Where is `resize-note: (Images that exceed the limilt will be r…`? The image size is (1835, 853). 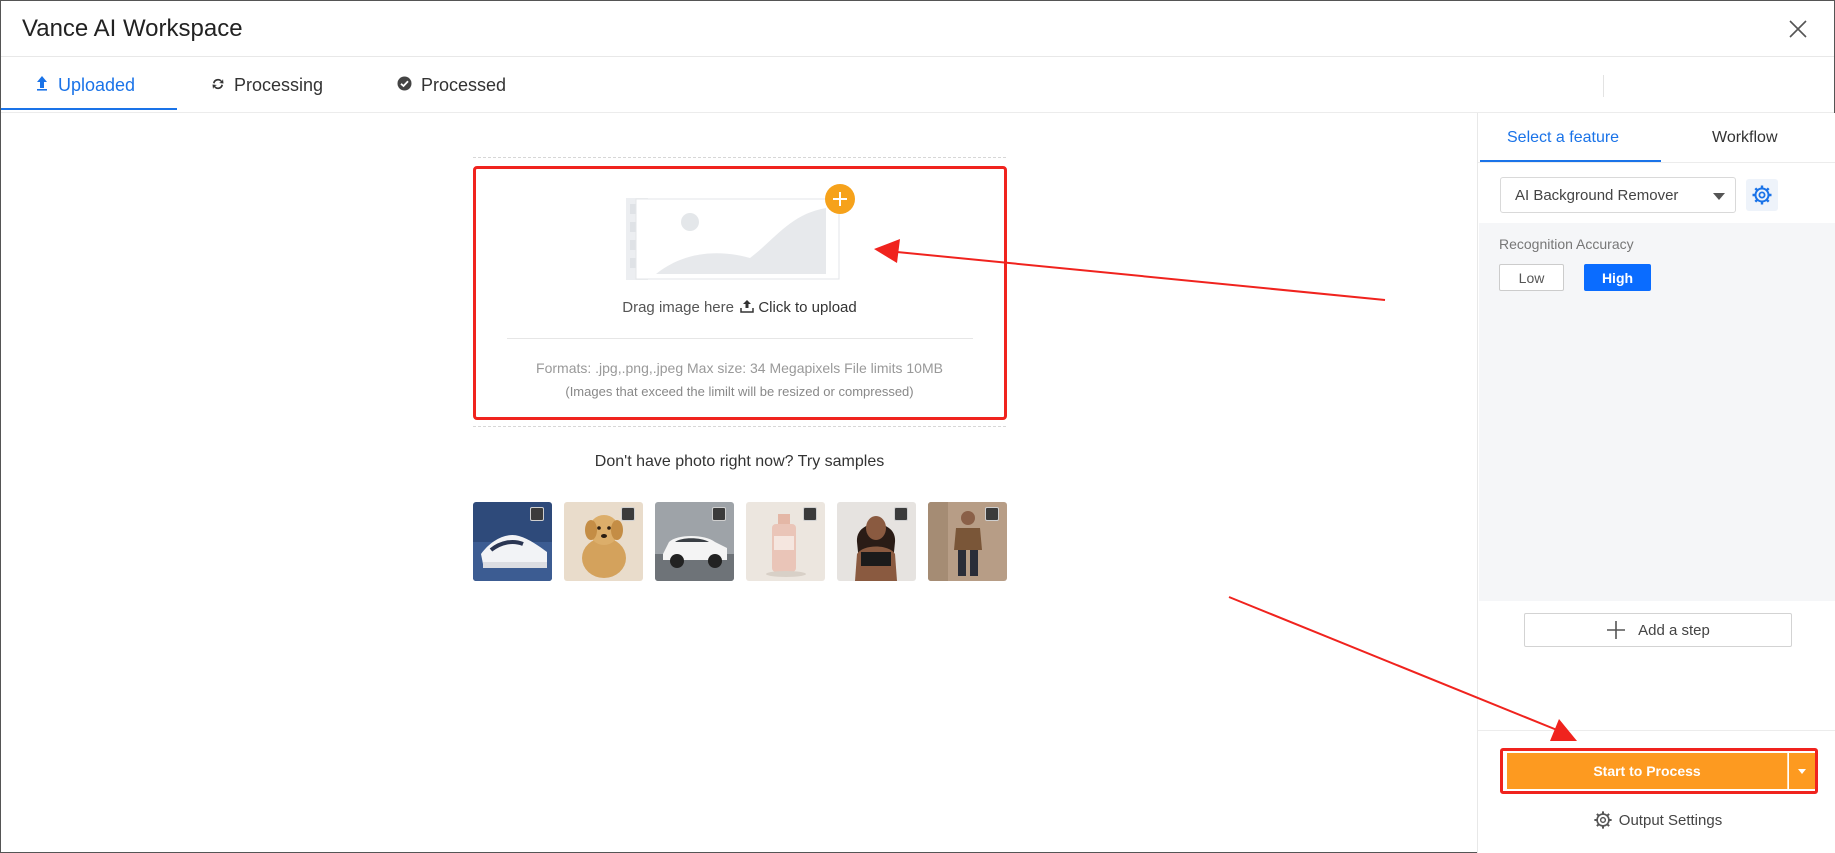
resize-note: (Images that exceed the limilt will be r… is located at coordinates (739, 391).